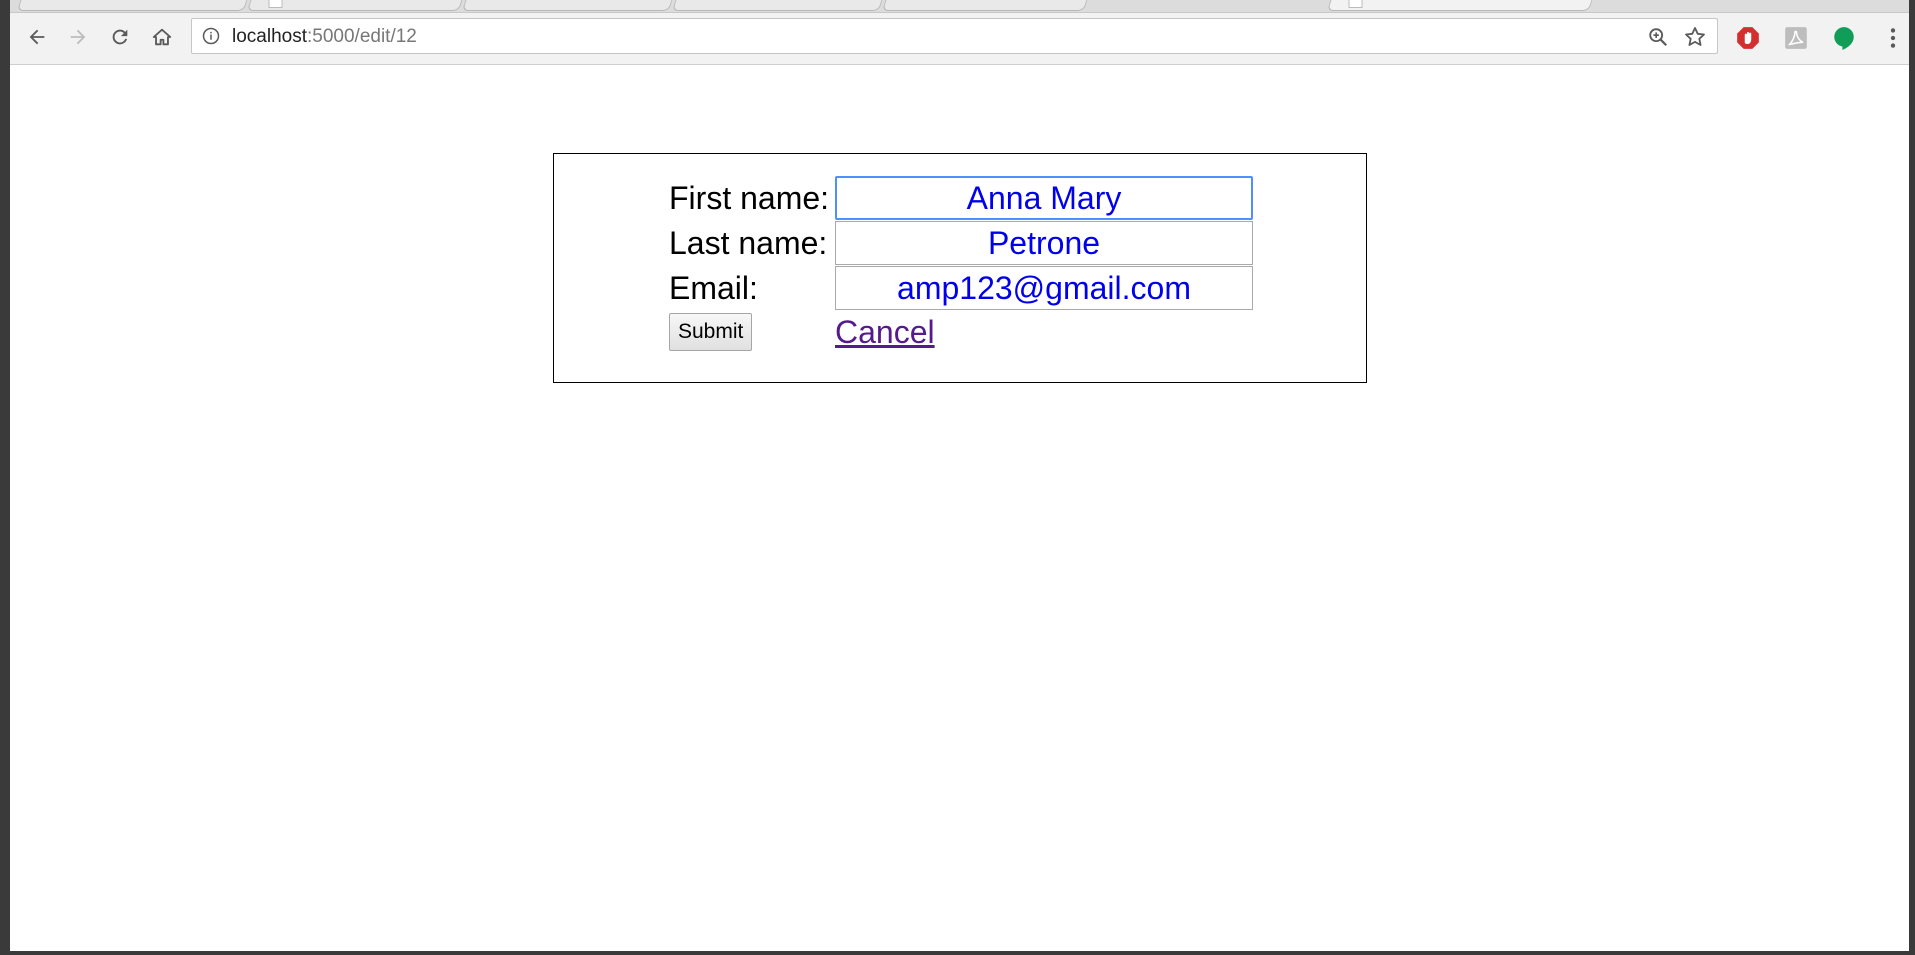 Image resolution: width=1915 pixels, height=955 pixels. What do you see at coordinates (749, 197) in the screenshot?
I see `first-name-label: First name:` at bounding box center [749, 197].